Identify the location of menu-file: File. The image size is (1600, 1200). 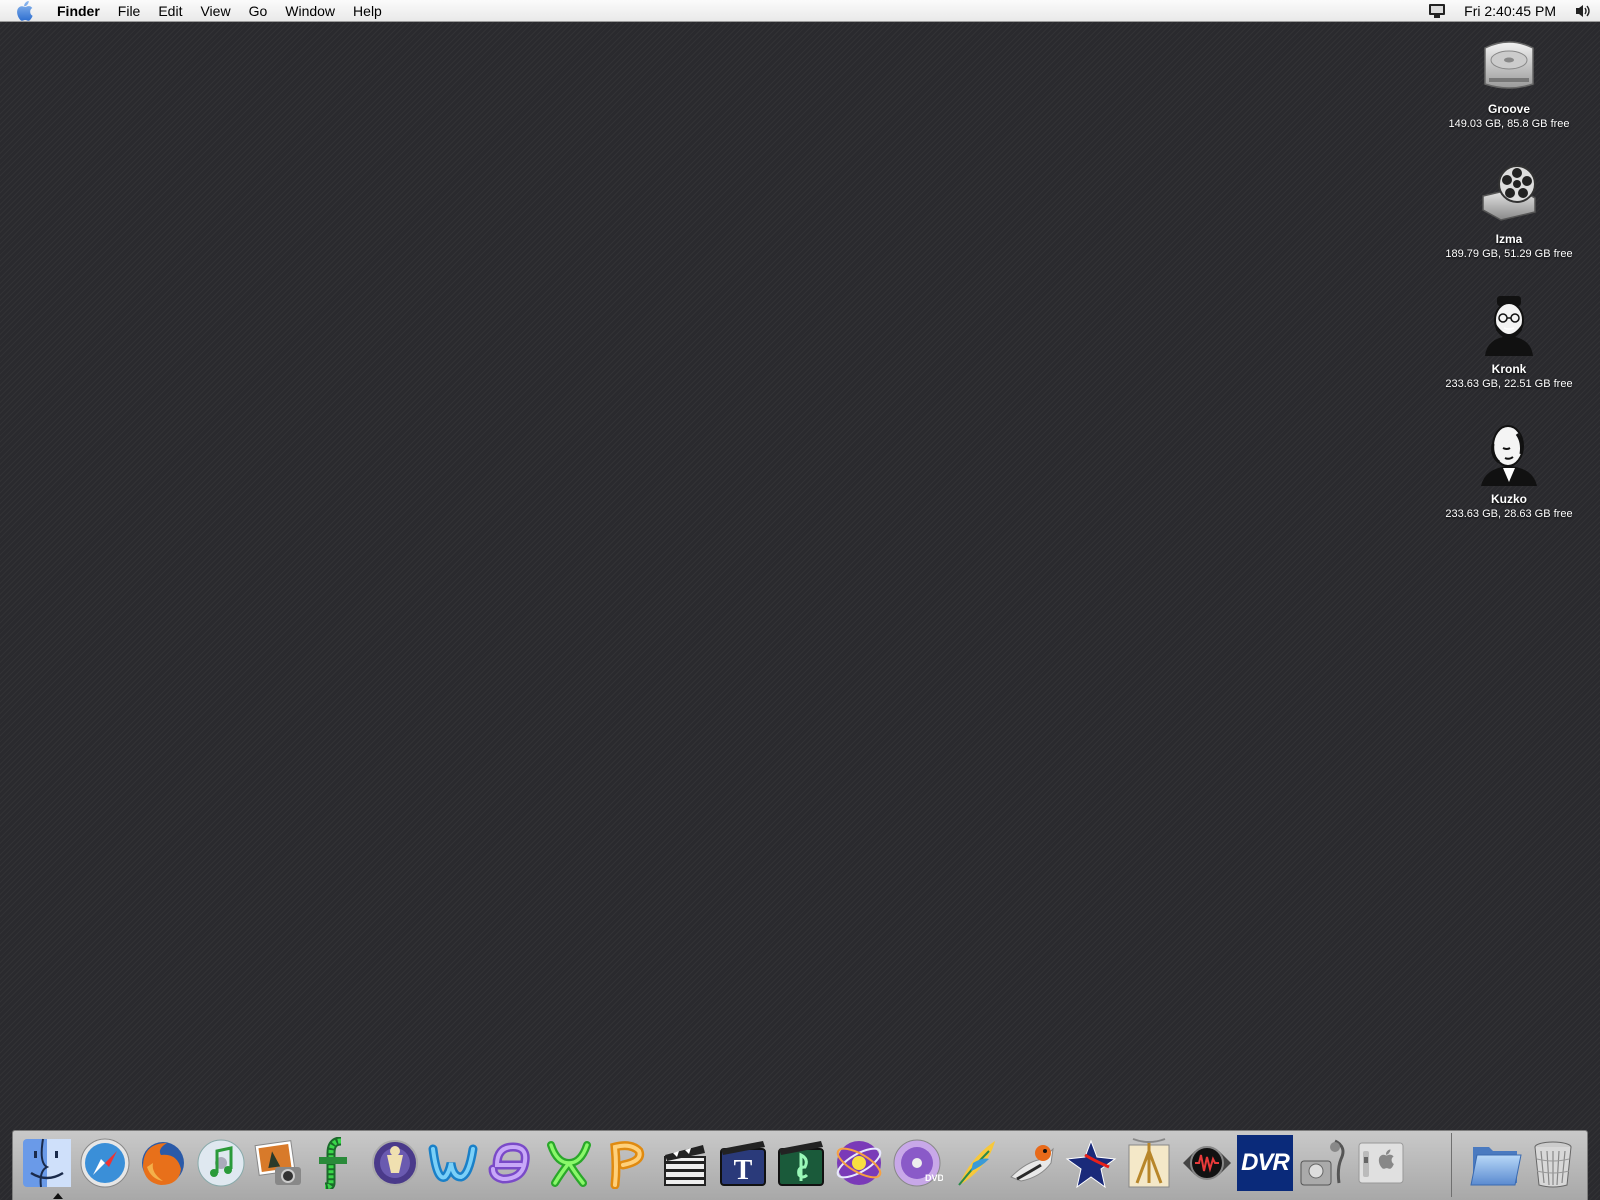
(129, 11).